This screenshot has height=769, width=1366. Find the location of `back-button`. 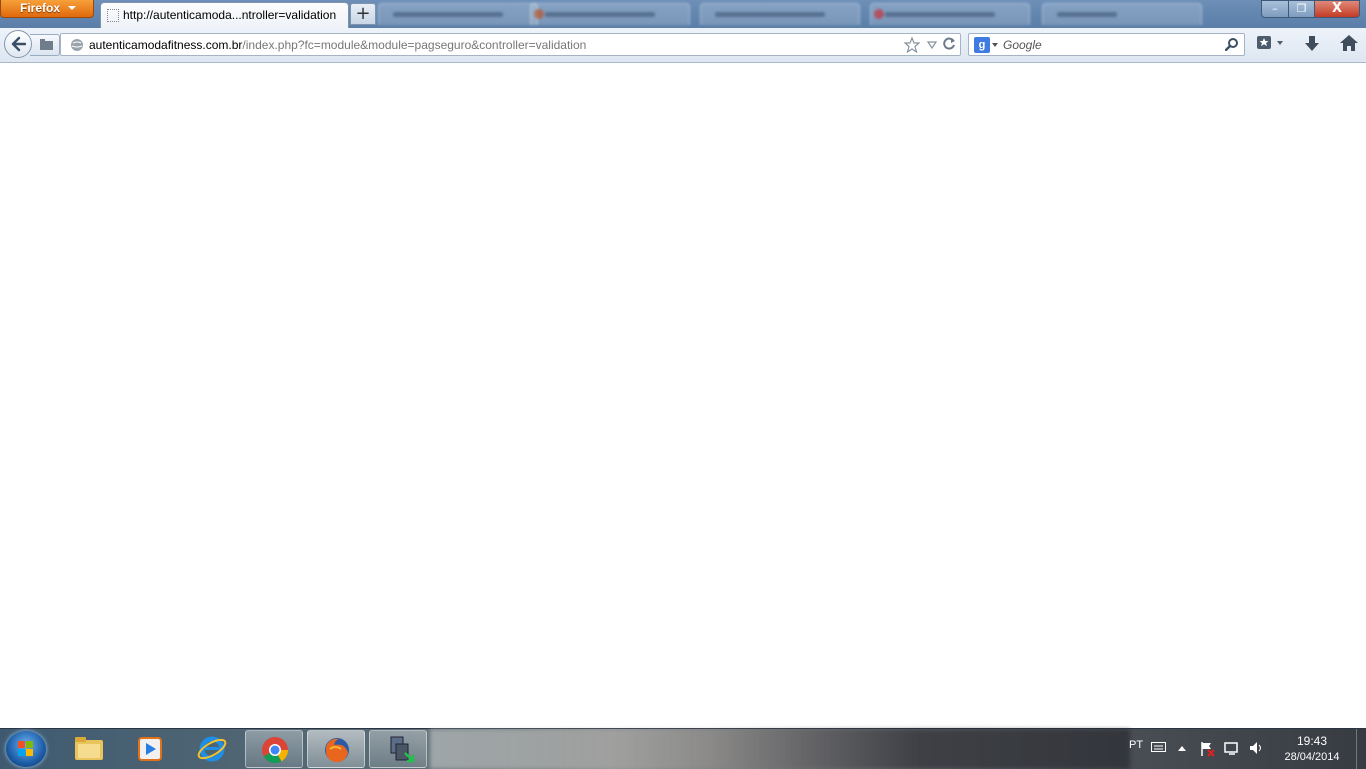

back-button is located at coordinates (18, 44).